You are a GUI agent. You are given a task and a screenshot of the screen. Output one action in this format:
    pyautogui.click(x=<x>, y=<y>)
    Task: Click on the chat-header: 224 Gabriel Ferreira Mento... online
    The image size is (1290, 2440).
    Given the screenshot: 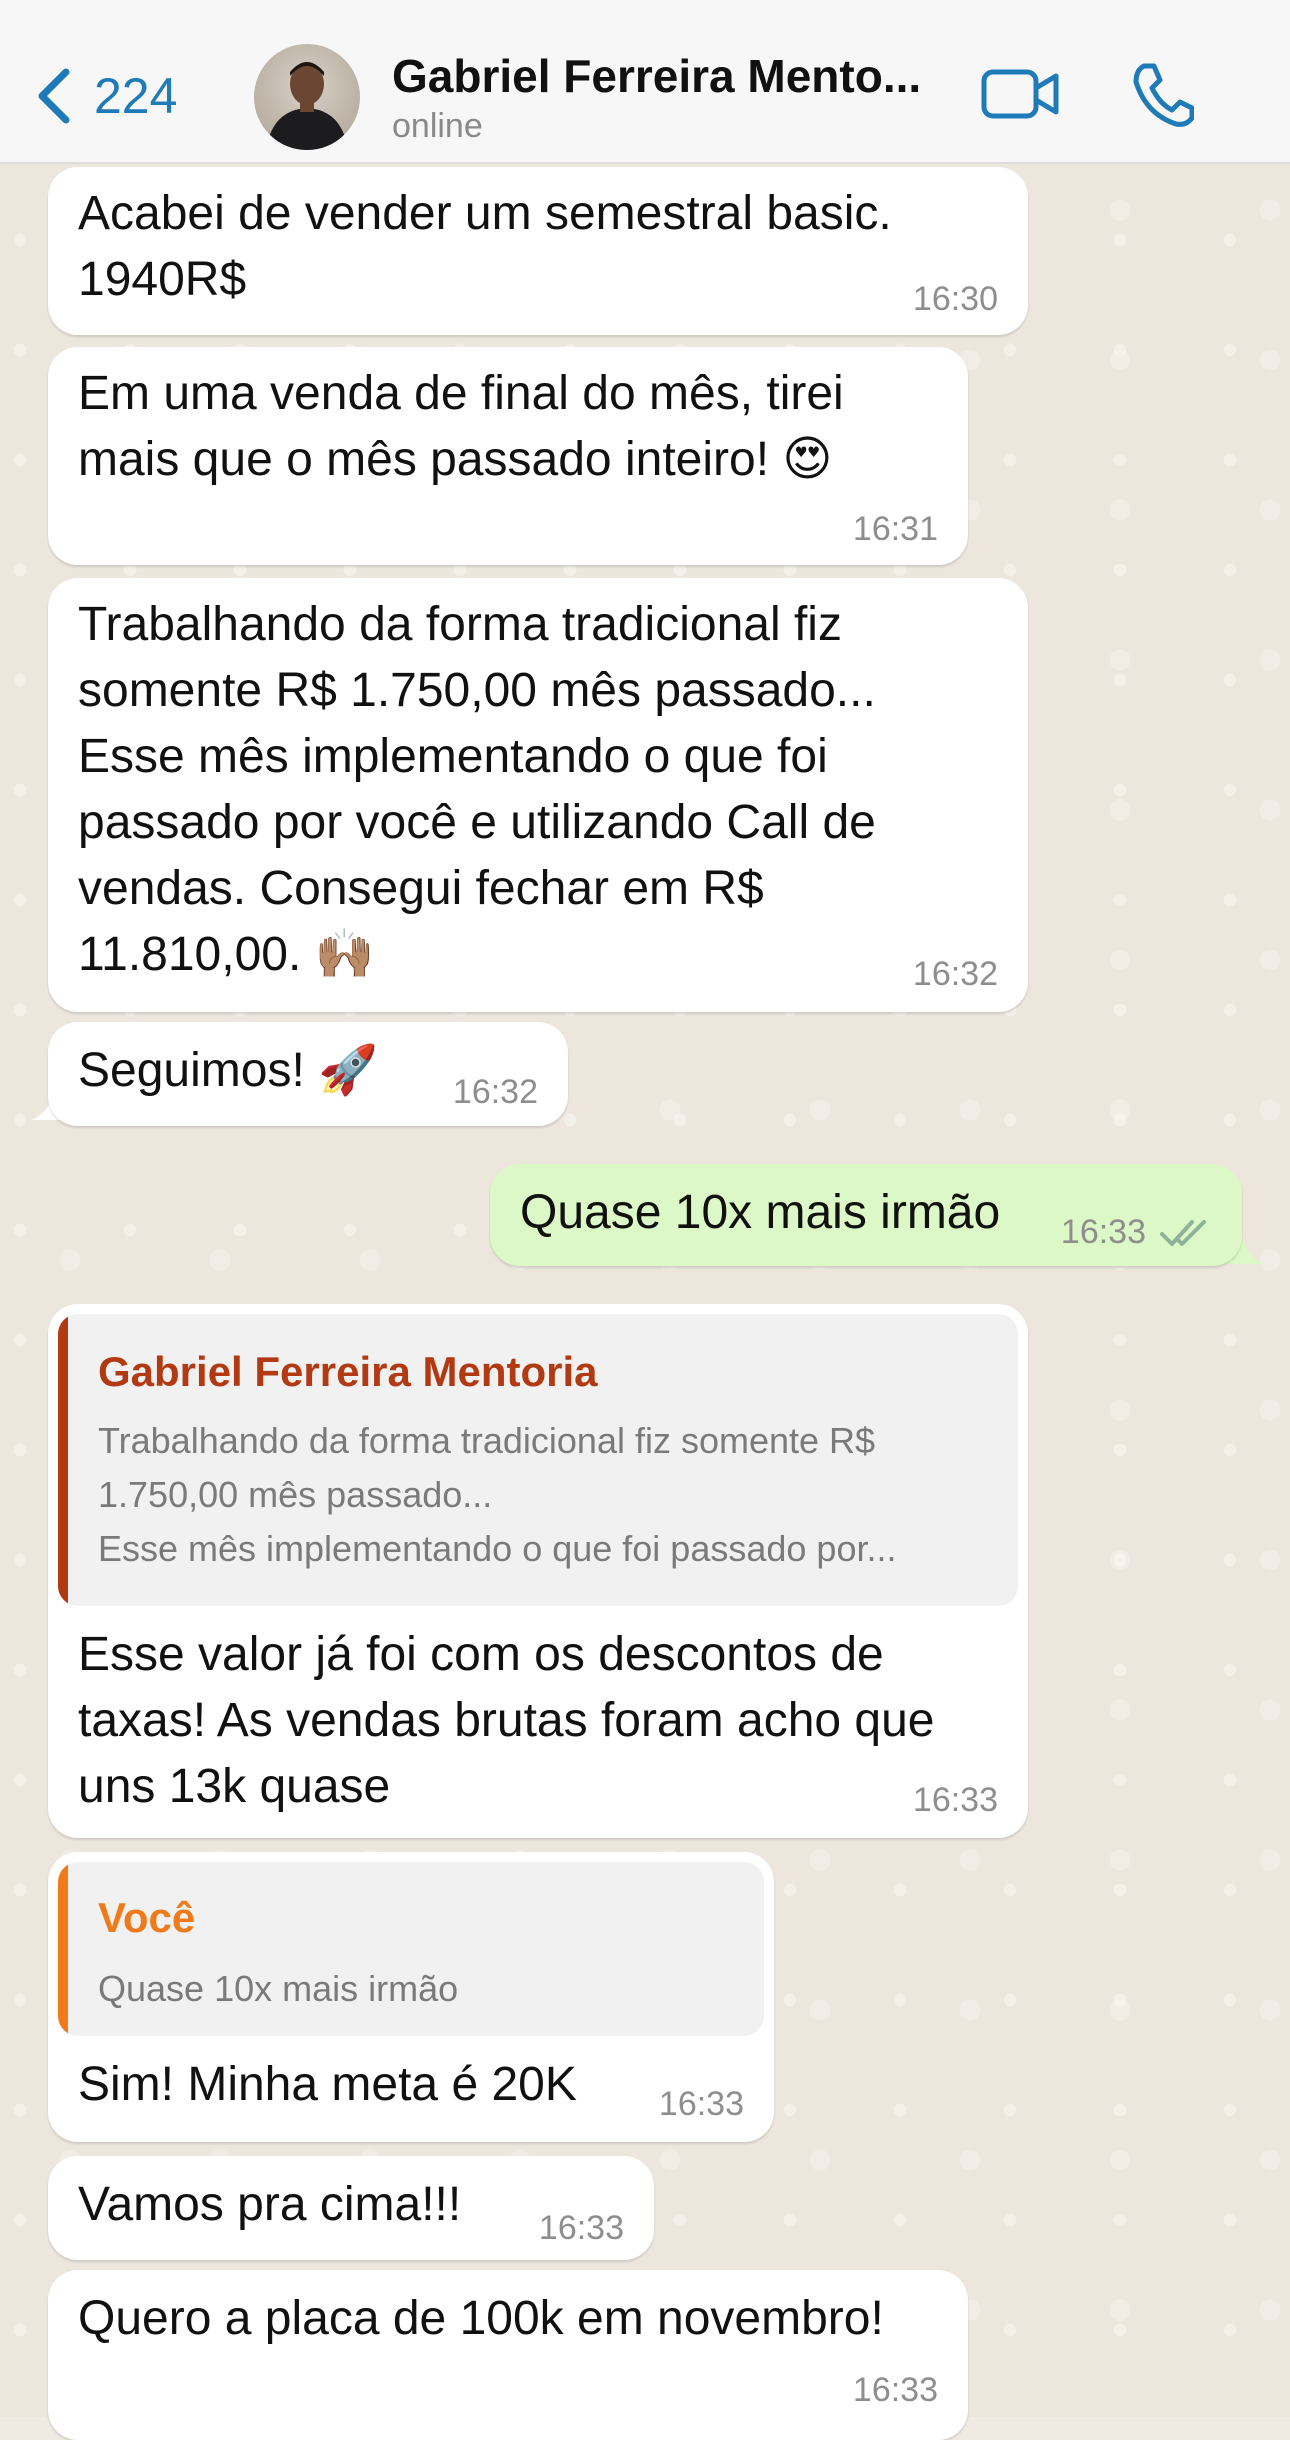 What is the action you would take?
    pyautogui.click(x=645, y=82)
    